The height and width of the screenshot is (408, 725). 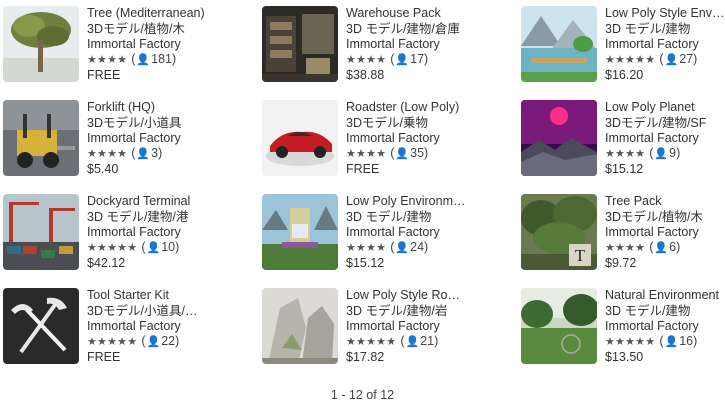 I want to click on asset-rating: ★★★★★ (👤21), so click(x=406, y=343).